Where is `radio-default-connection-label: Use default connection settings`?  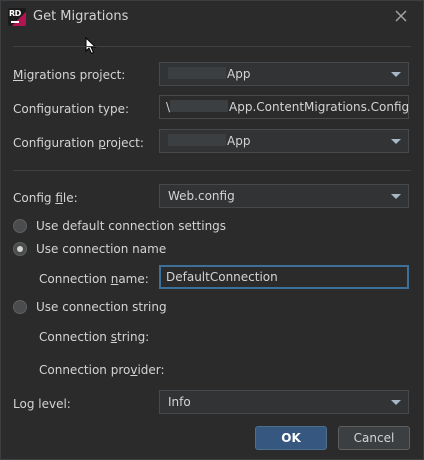
radio-default-connection-label: Use default connection settings is located at coordinates (131, 226).